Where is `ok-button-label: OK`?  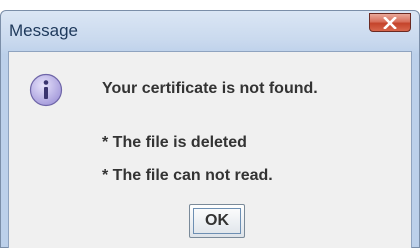 ok-button-label: OK is located at coordinates (217, 221).